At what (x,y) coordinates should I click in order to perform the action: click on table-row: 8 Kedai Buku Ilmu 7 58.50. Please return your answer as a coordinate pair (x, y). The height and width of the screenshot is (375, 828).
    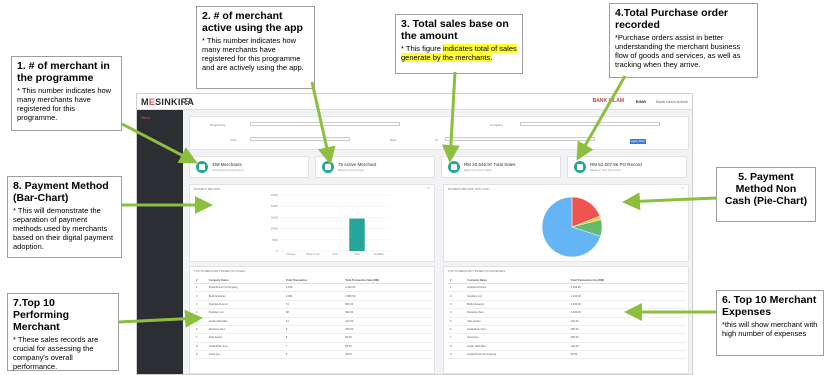
    Looking at the image, I should click on (313, 347).